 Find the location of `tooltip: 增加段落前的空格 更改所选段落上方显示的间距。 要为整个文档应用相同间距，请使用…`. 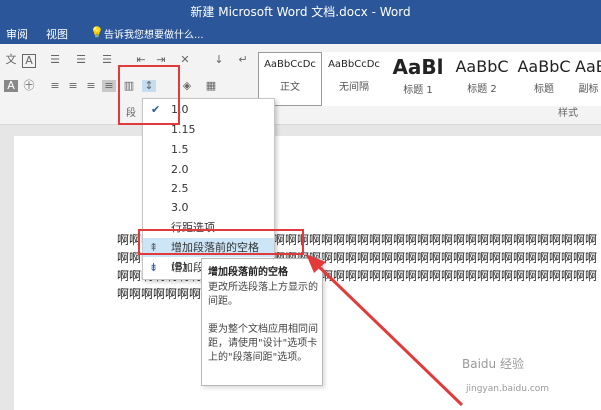

tooltip: 增加段落前的空格 更改所选段落上方显示的间距。 要为整个文档应用相同间距，请使用… is located at coordinates (262, 322).